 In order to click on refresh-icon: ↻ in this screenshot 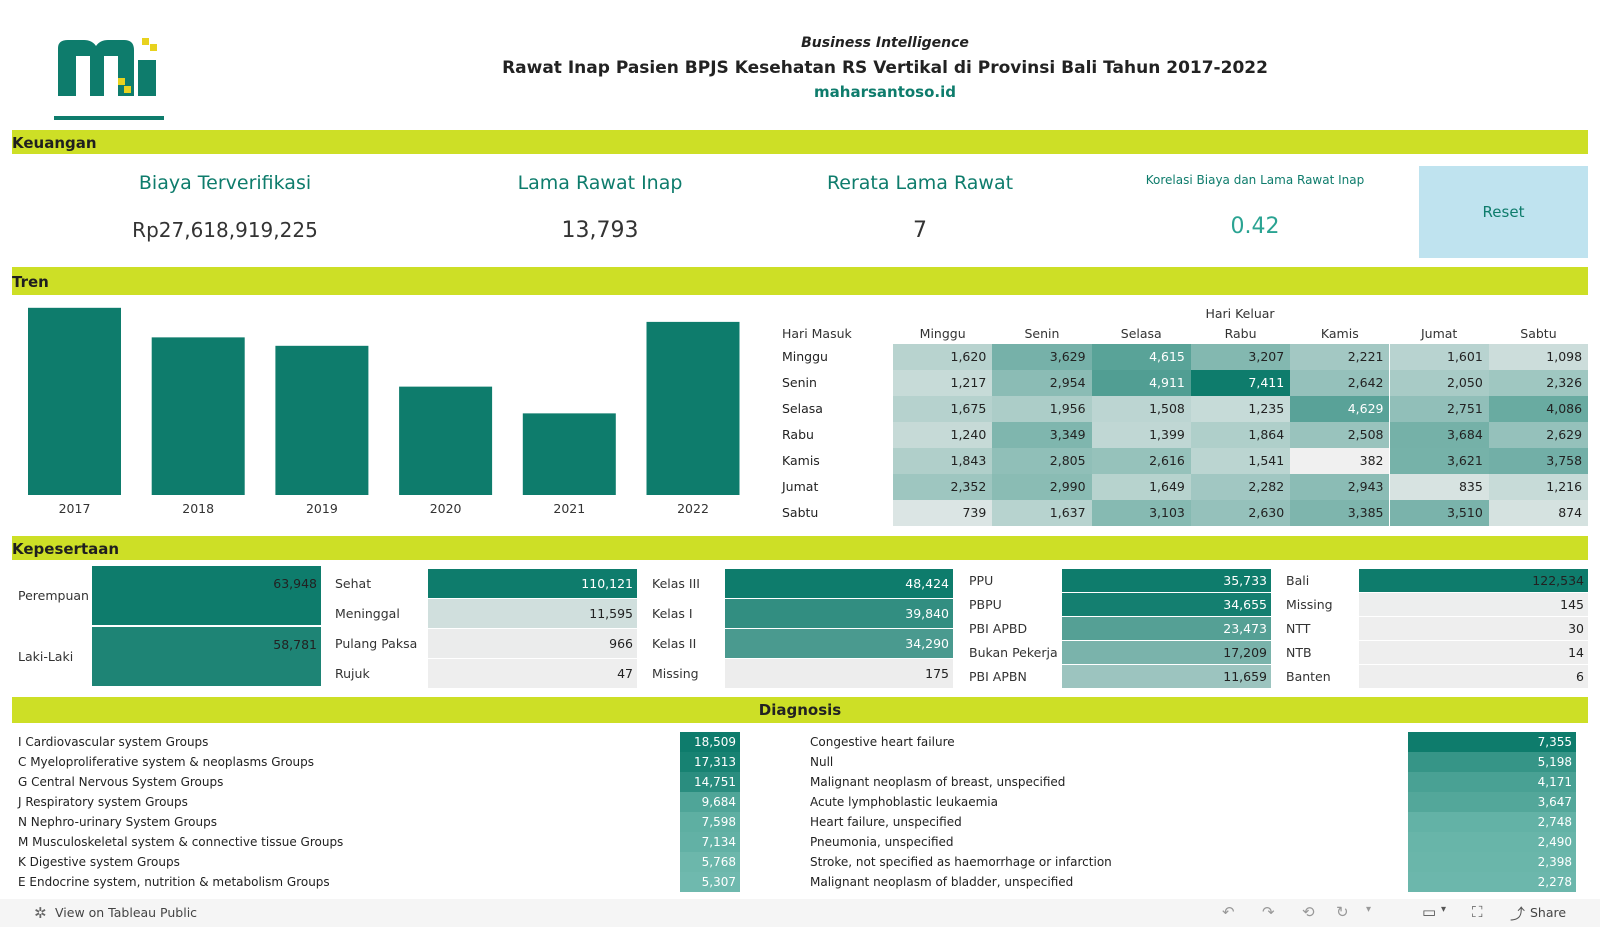, I will do `click(1342, 912)`.